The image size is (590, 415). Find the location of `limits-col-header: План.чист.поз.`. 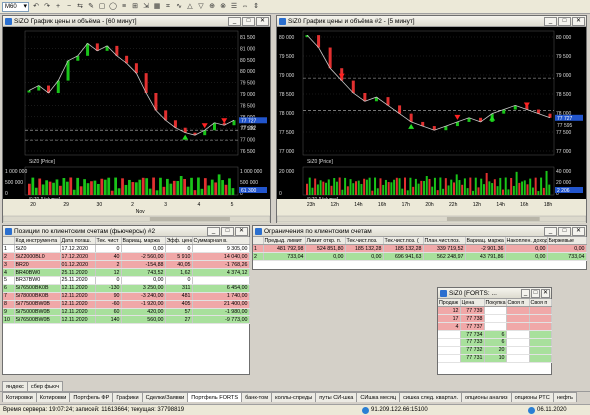

limits-col-header: План.чист.поз. is located at coordinates (444, 241).